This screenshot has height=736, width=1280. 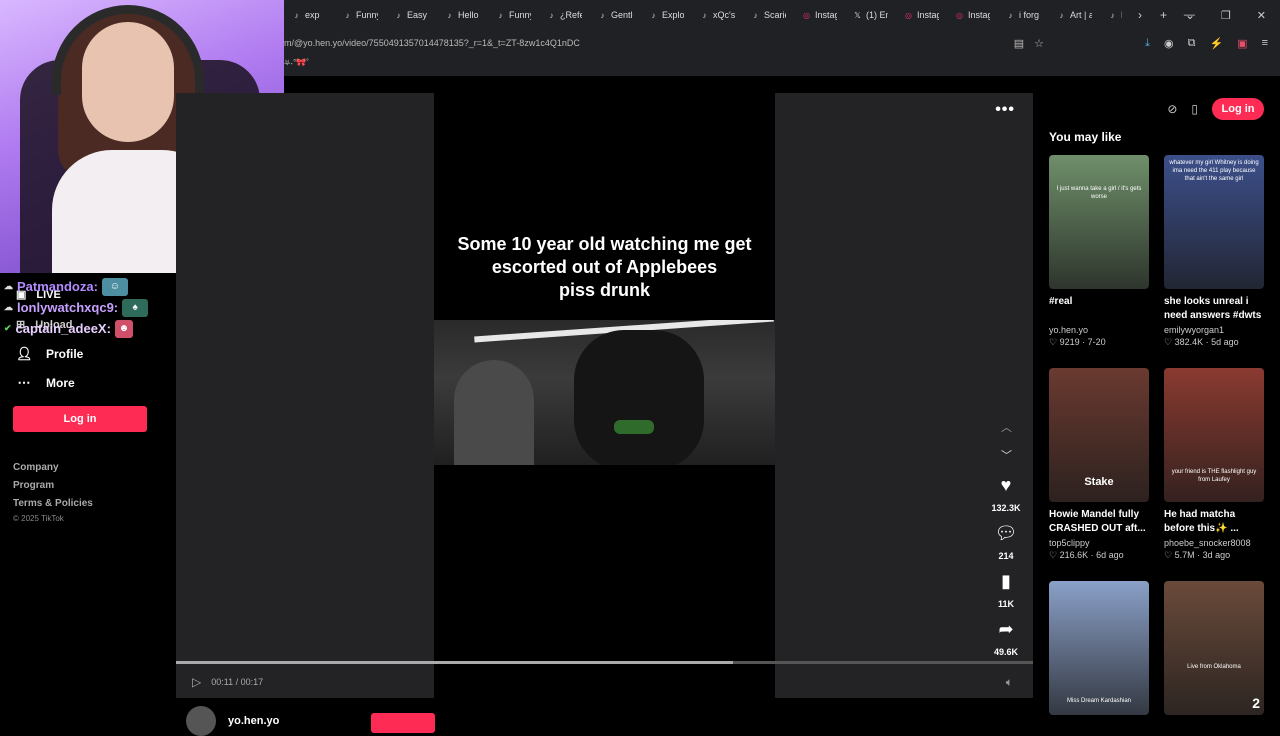 What do you see at coordinates (65, 354) in the screenshot?
I see `sidebar-item-label: Profile` at bounding box center [65, 354].